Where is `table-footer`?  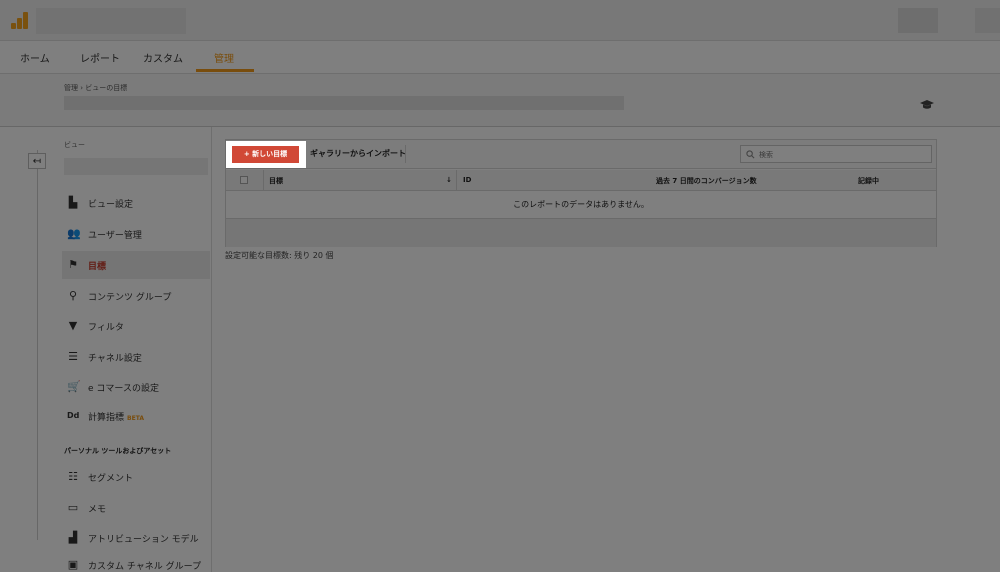 table-footer is located at coordinates (581, 232).